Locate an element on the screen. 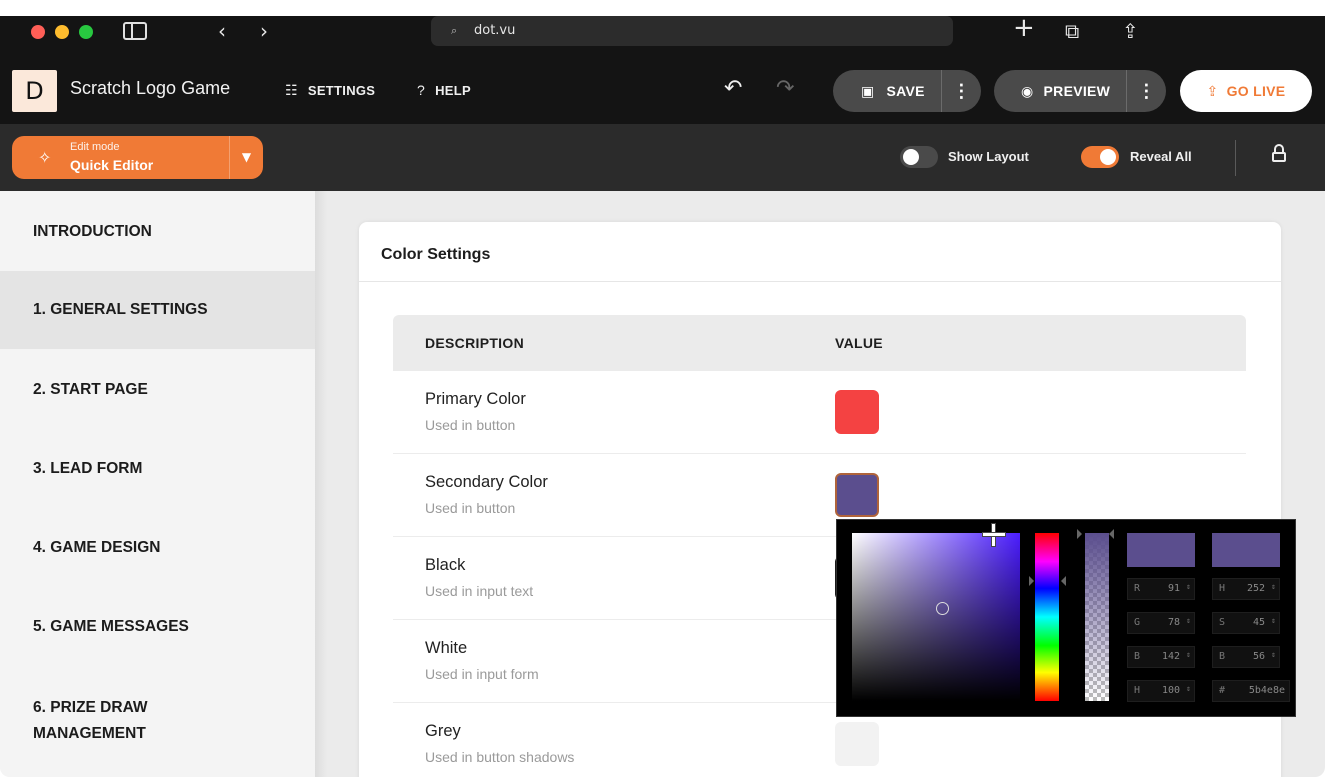 This screenshot has height=777, width=1325. nav-label: 2. START PAGE is located at coordinates (90, 389).